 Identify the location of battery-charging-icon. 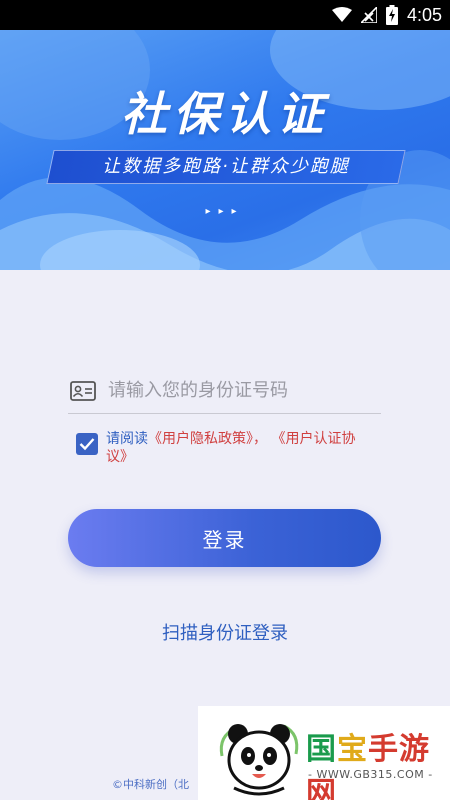
(391, 15).